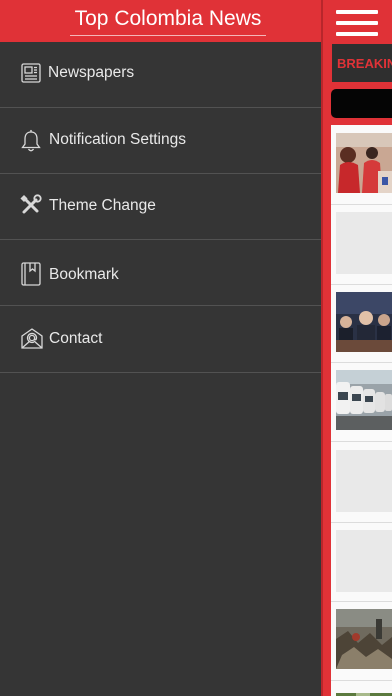 The width and height of the screenshot is (392, 696). What do you see at coordinates (357, 12) in the screenshot?
I see `hamburger-icon` at bounding box center [357, 12].